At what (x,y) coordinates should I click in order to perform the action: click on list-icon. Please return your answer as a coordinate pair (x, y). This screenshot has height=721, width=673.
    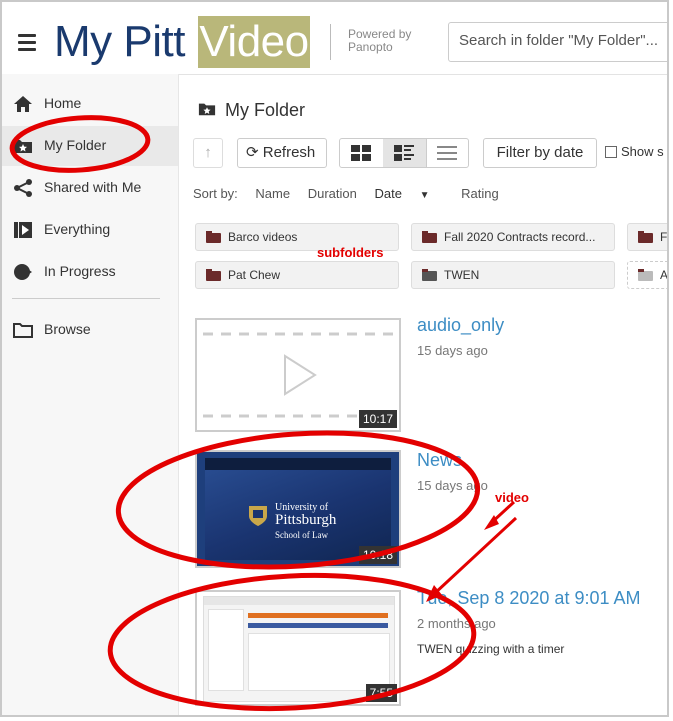
    Looking at the image, I should click on (447, 153).